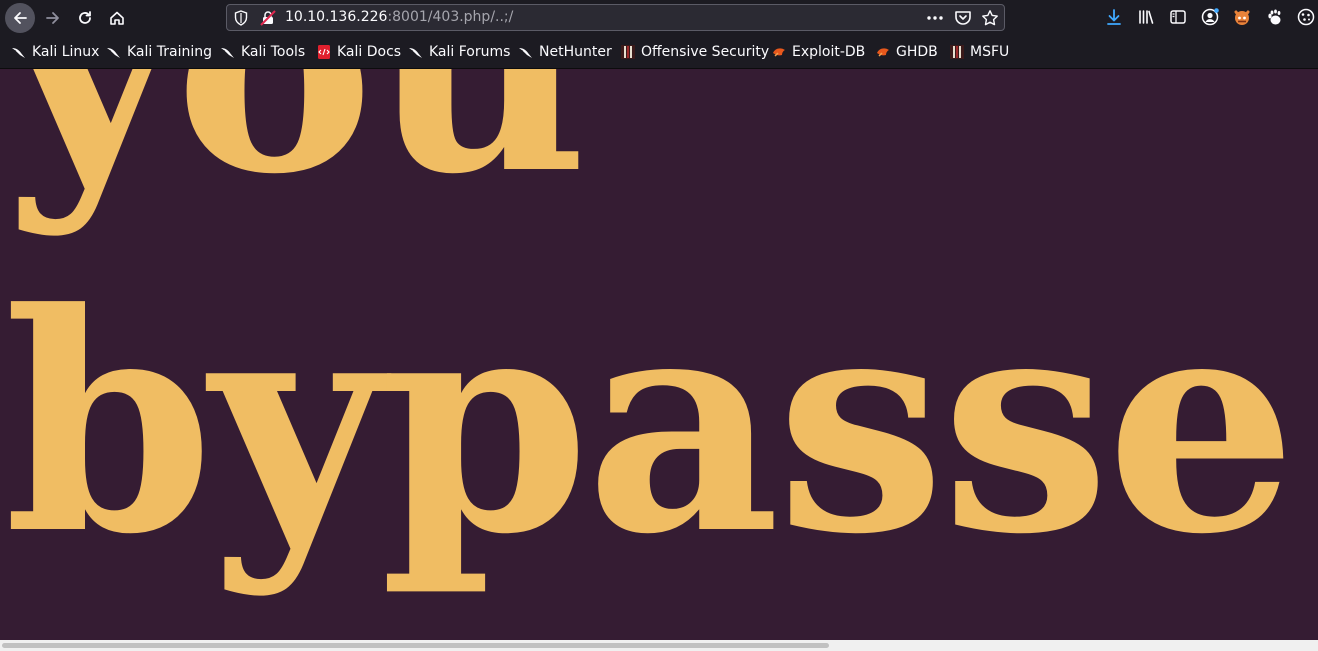 The width and height of the screenshot is (1318, 651). I want to click on bookmark-kali-forums: Kali Forums, so click(459, 52).